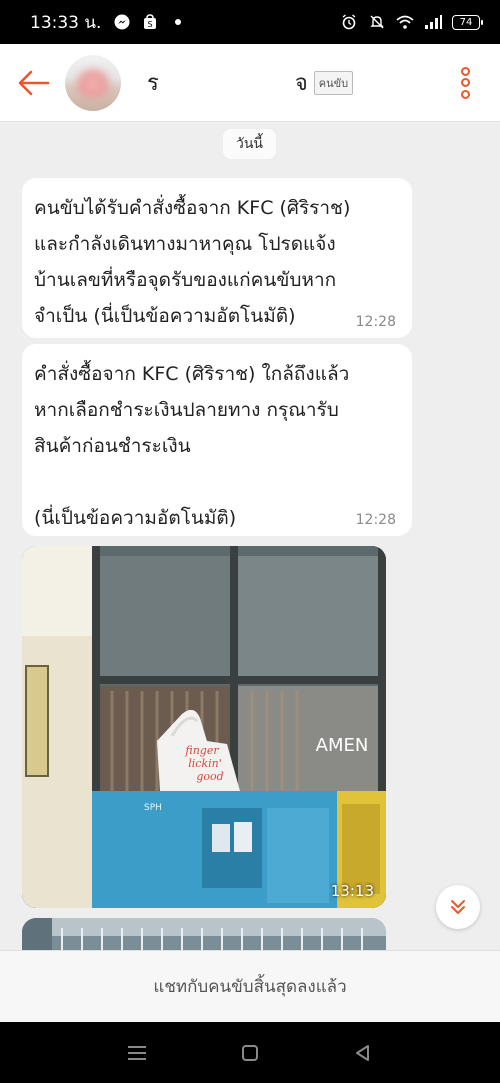 The height and width of the screenshot is (1083, 500). What do you see at coordinates (349, 22) in the screenshot?
I see `alarm-icon` at bounding box center [349, 22].